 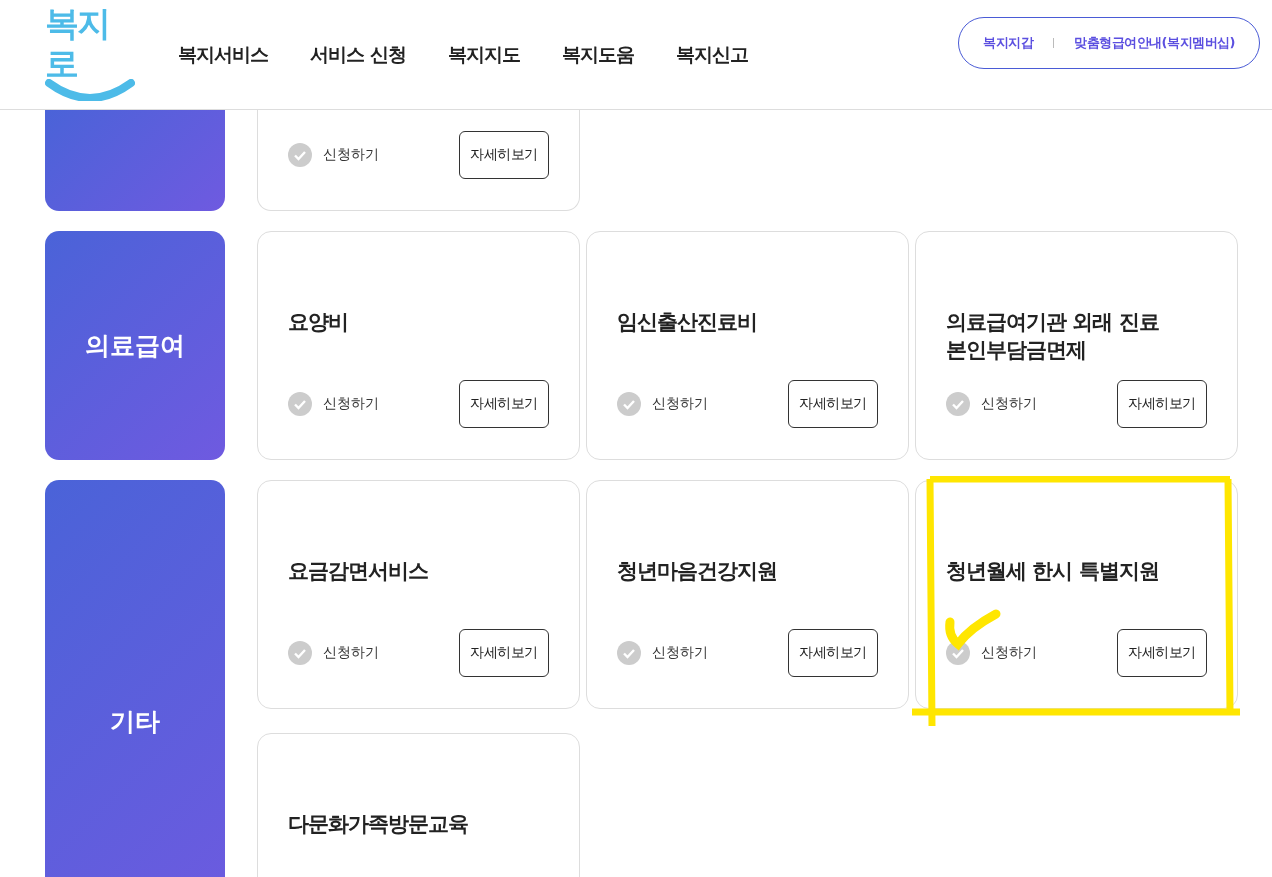 What do you see at coordinates (687, 322) in the screenshot?
I see `service-title: 임신출산진료비` at bounding box center [687, 322].